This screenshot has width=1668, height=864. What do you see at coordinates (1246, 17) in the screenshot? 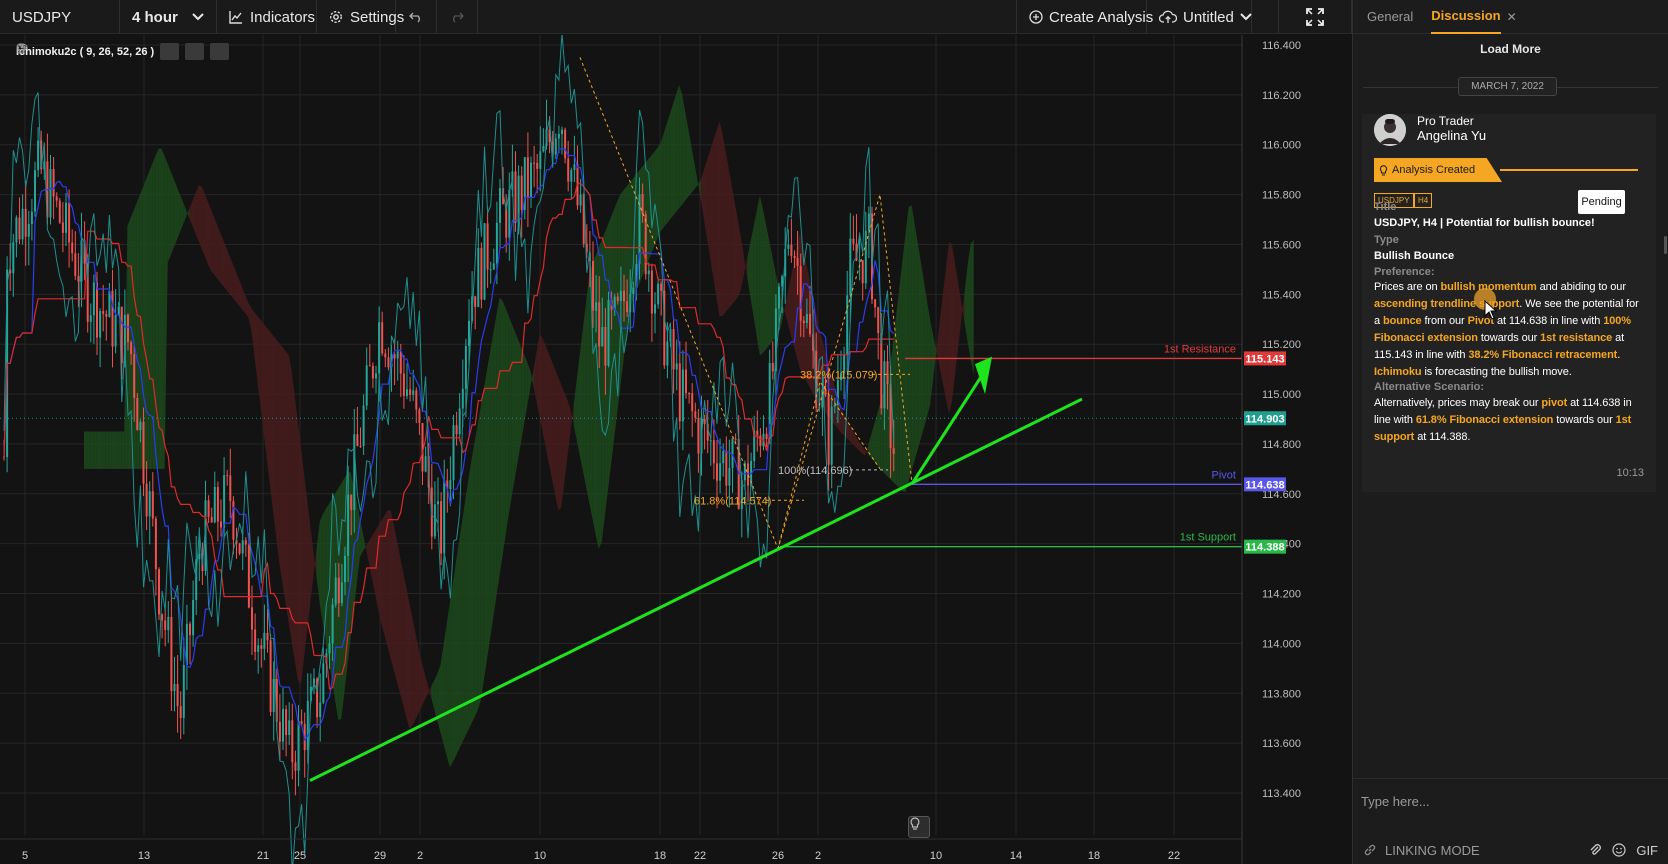
I see `chevron-down-icon` at bounding box center [1246, 17].